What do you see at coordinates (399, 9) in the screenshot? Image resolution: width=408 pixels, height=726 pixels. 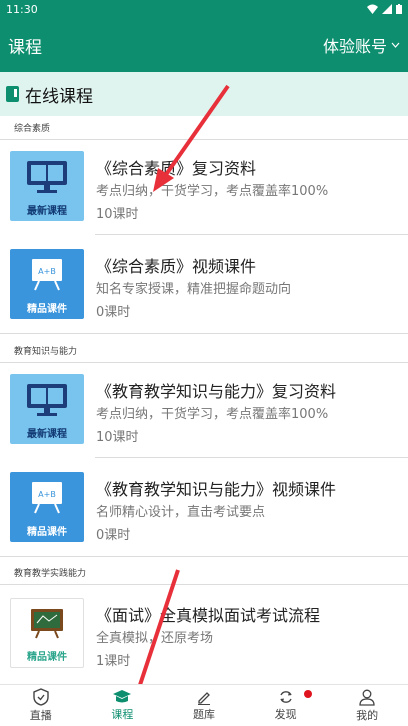 I see `battery-icon` at bounding box center [399, 9].